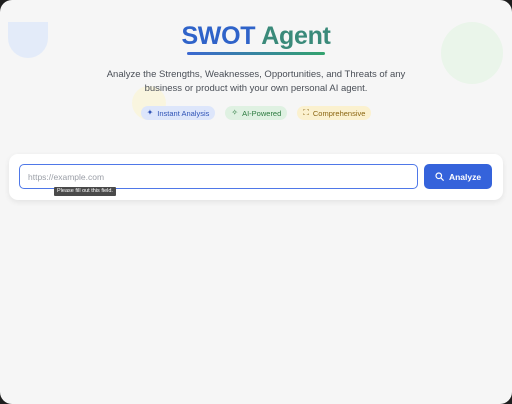  Describe the element at coordinates (256, 53) in the screenshot. I see `title-underline` at that location.